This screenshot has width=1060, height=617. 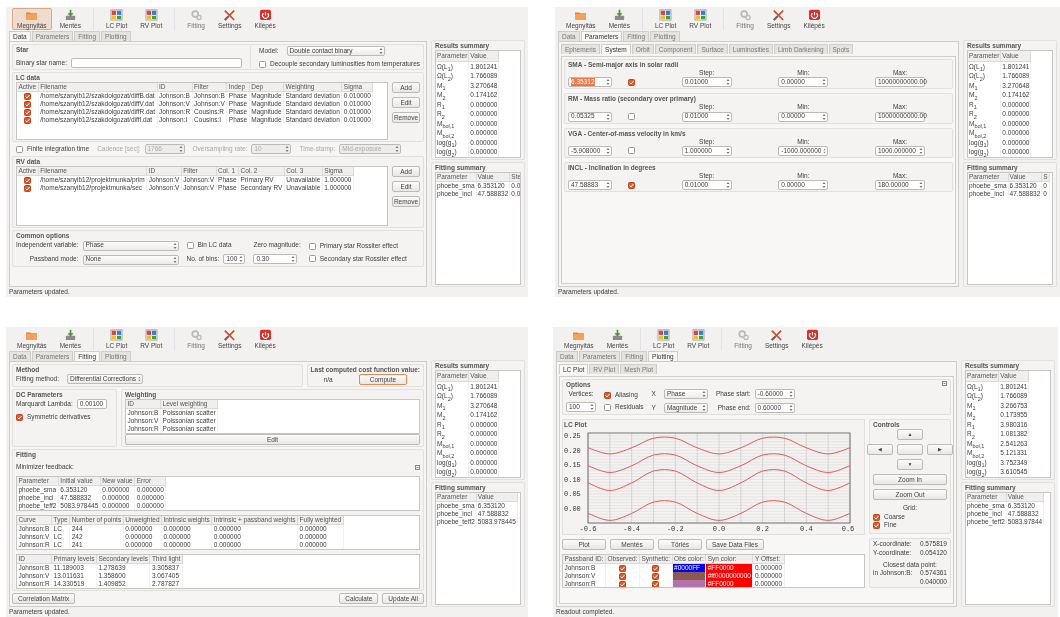 I want to click on text-field, so click(x=156, y=63).